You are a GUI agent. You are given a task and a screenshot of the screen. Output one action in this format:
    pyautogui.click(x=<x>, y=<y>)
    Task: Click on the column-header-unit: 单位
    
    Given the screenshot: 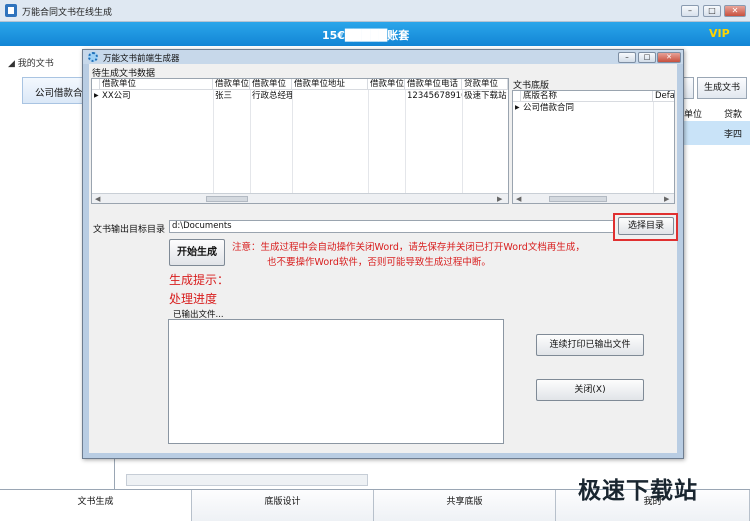 What is the action you would take?
    pyautogui.click(x=693, y=115)
    